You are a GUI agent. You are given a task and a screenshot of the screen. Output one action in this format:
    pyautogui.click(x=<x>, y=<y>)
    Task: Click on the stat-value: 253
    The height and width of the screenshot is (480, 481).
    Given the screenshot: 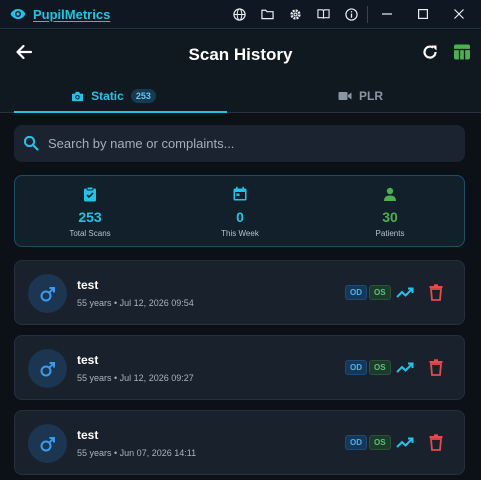 What is the action you would take?
    pyautogui.click(x=90, y=217)
    